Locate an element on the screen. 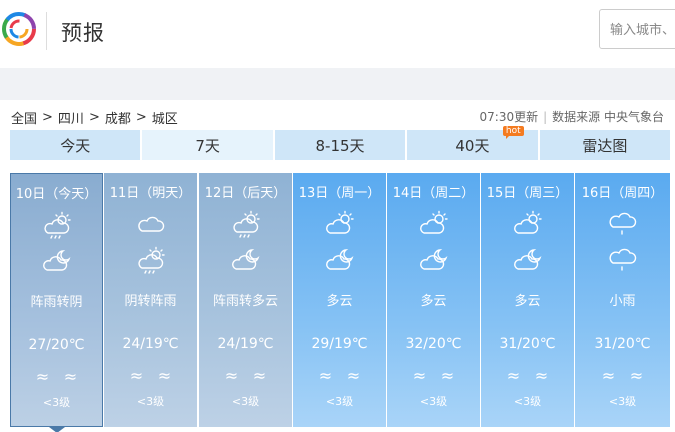  day-card: 14日（周二） 多云 32/20℃ ≈ ≈ <3级 is located at coordinates (433, 300).